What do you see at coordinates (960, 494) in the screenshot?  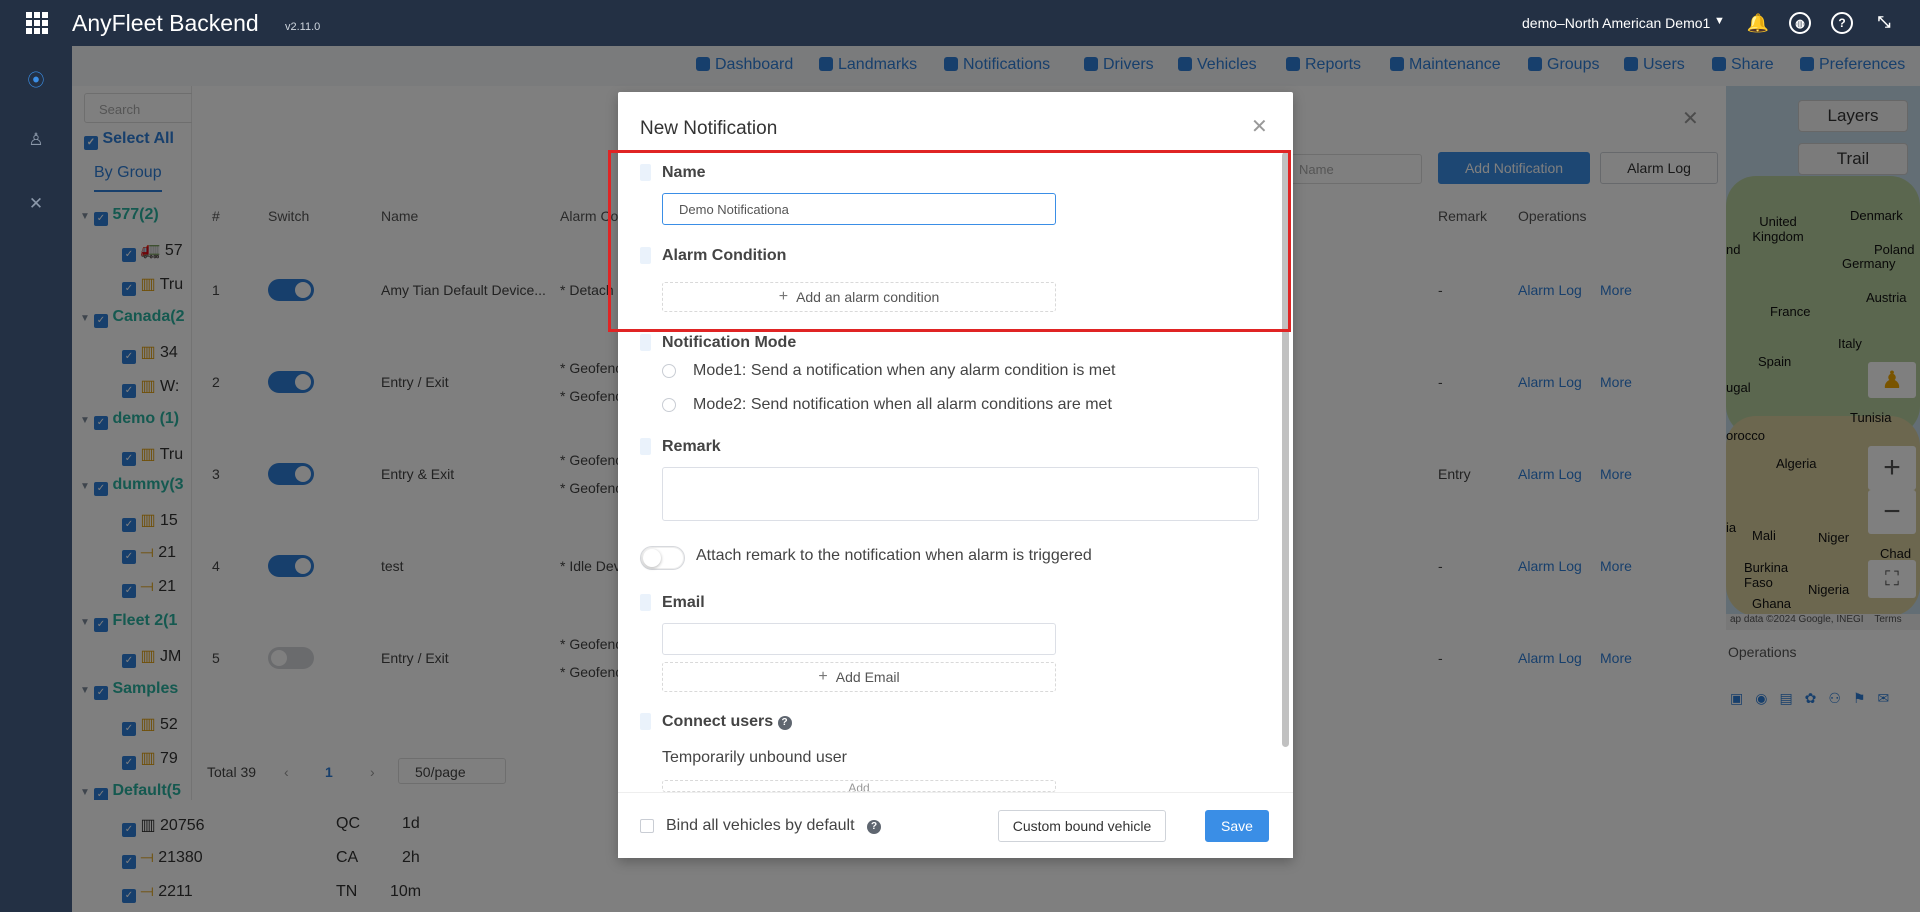 I see `remark-textarea` at bounding box center [960, 494].